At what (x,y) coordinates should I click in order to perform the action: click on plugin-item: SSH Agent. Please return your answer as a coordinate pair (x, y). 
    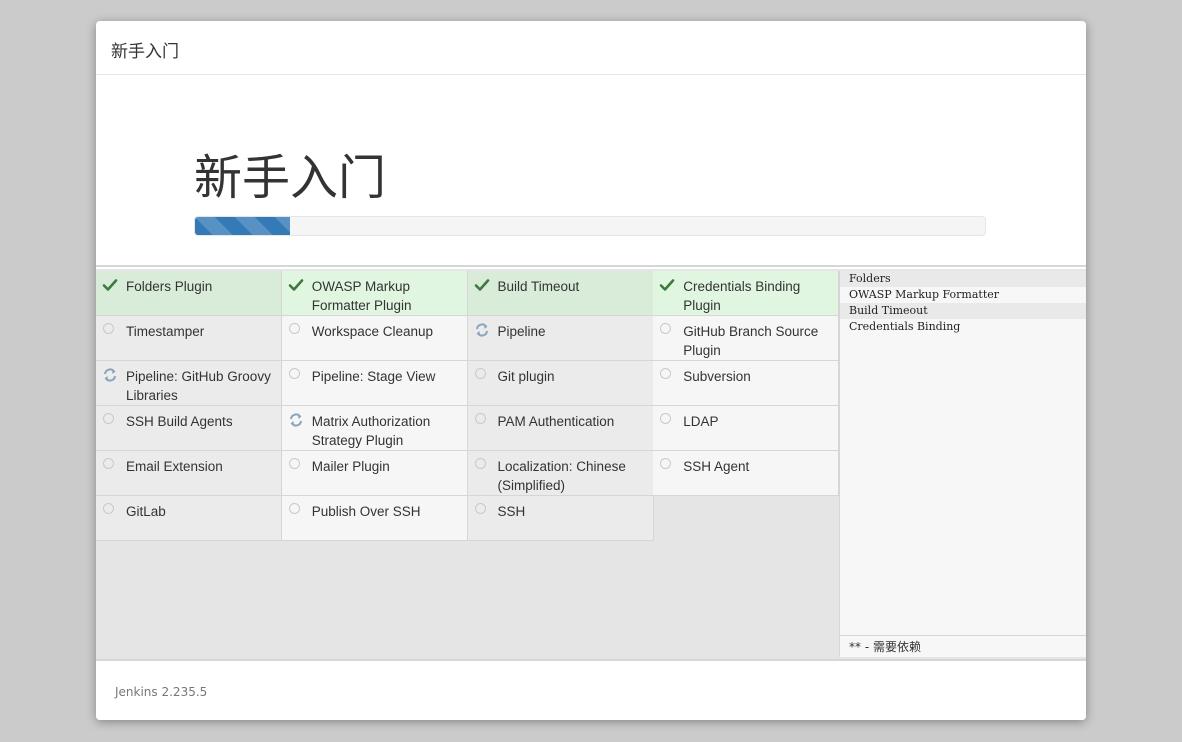
    Looking at the image, I should click on (746, 473).